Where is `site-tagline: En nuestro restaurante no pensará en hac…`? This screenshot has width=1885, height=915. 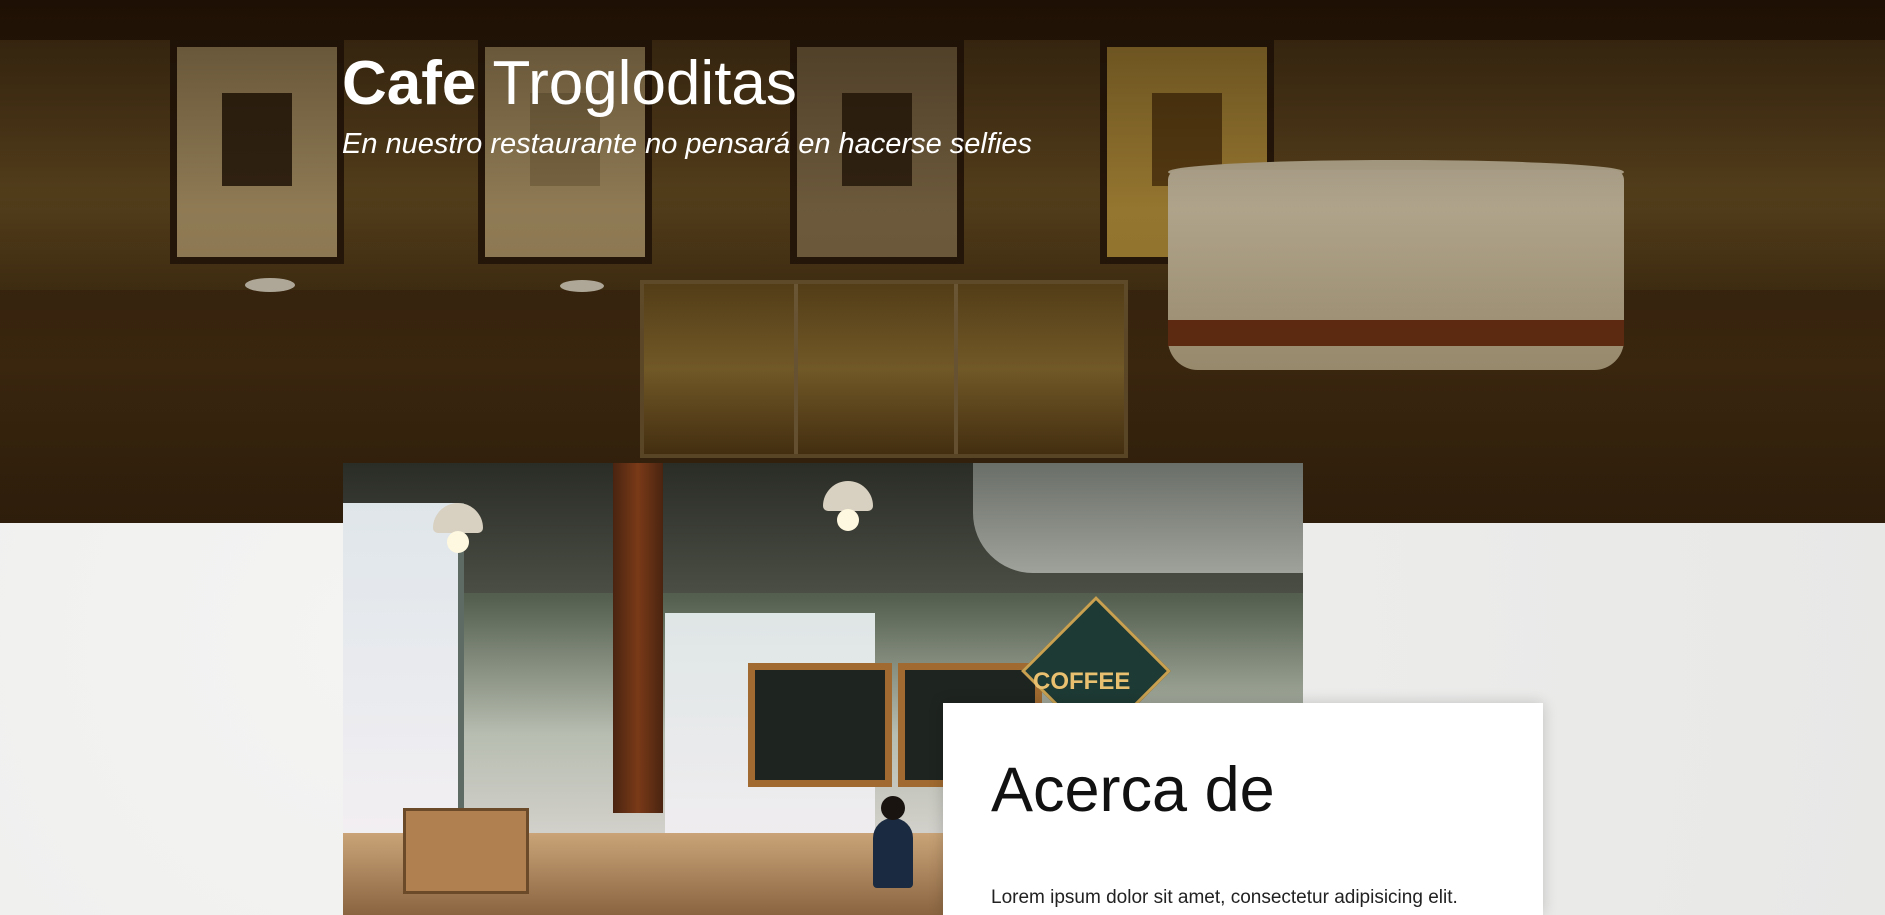
site-tagline: En nuestro restaurante no pensará en hac… is located at coordinates (687, 144).